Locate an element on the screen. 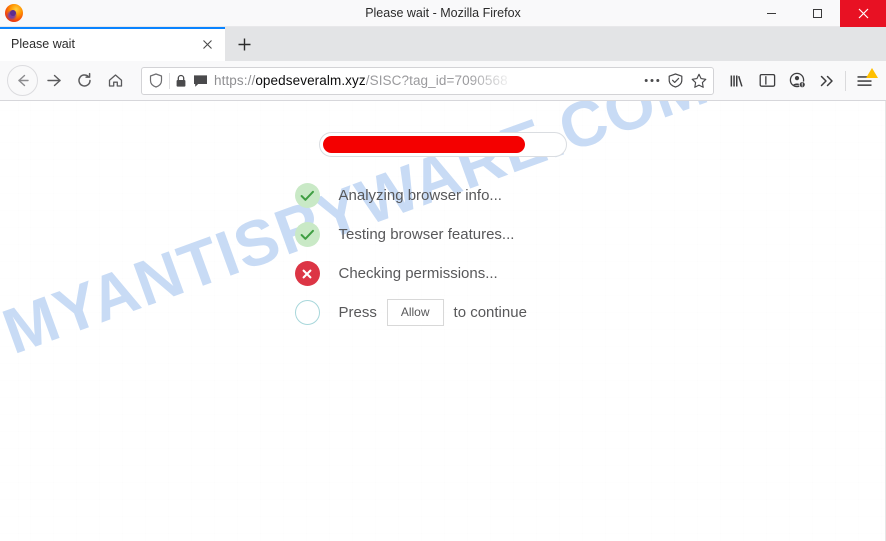  toolbar-divider is located at coordinates (845, 80).